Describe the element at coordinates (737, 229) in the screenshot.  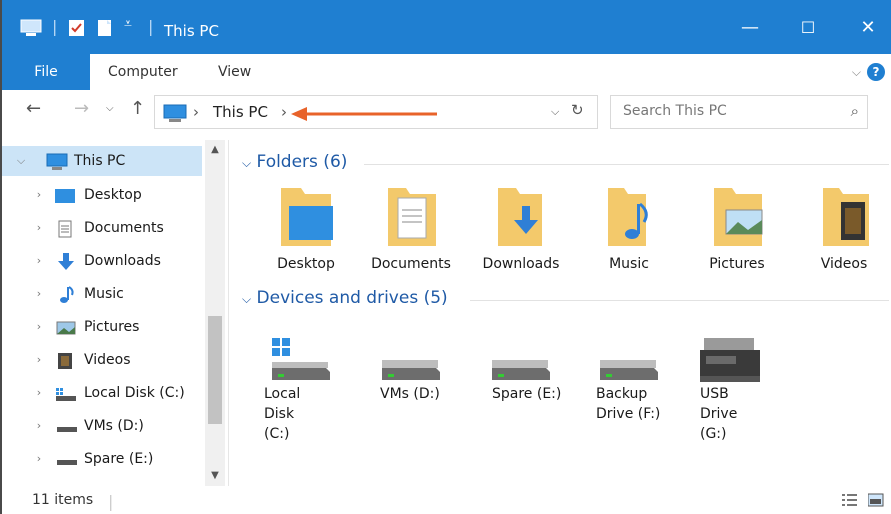
I see `folder-tile-pictures: Pictures` at that location.